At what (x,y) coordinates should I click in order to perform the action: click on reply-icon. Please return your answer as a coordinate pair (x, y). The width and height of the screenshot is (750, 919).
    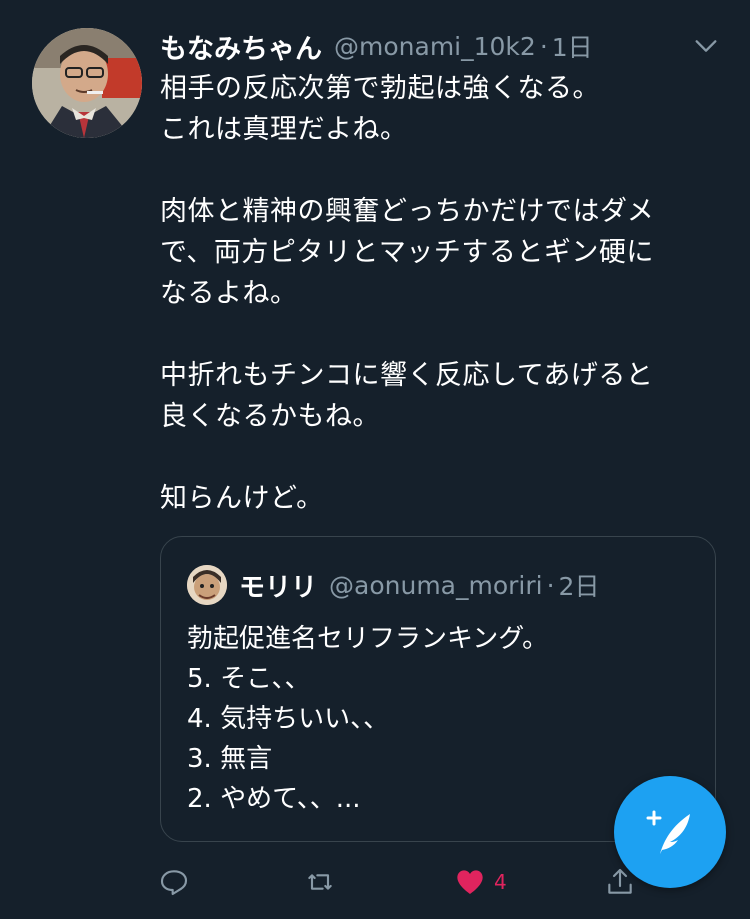
    Looking at the image, I should click on (174, 883).